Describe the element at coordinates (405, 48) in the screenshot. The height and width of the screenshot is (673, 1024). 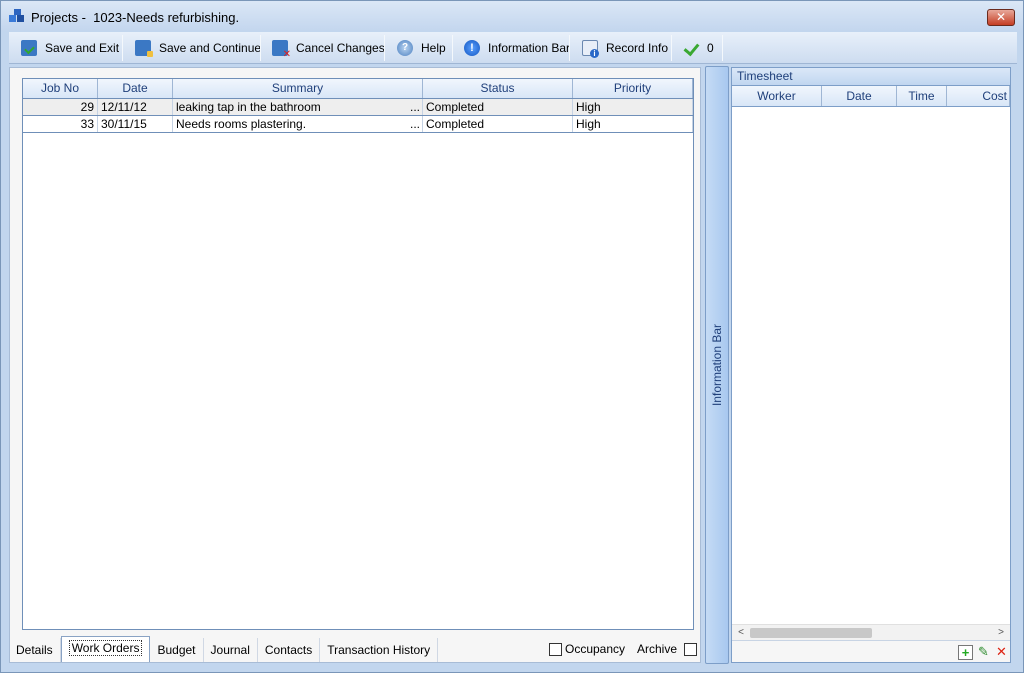
I see `help-icon: ?` at that location.